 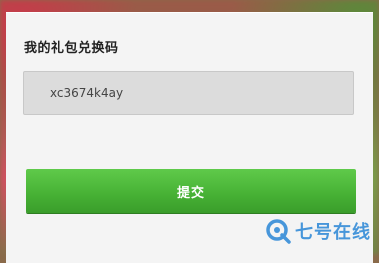 What do you see at coordinates (87, 93) in the screenshot?
I see `gift-code-value: xc3674k4ay` at bounding box center [87, 93].